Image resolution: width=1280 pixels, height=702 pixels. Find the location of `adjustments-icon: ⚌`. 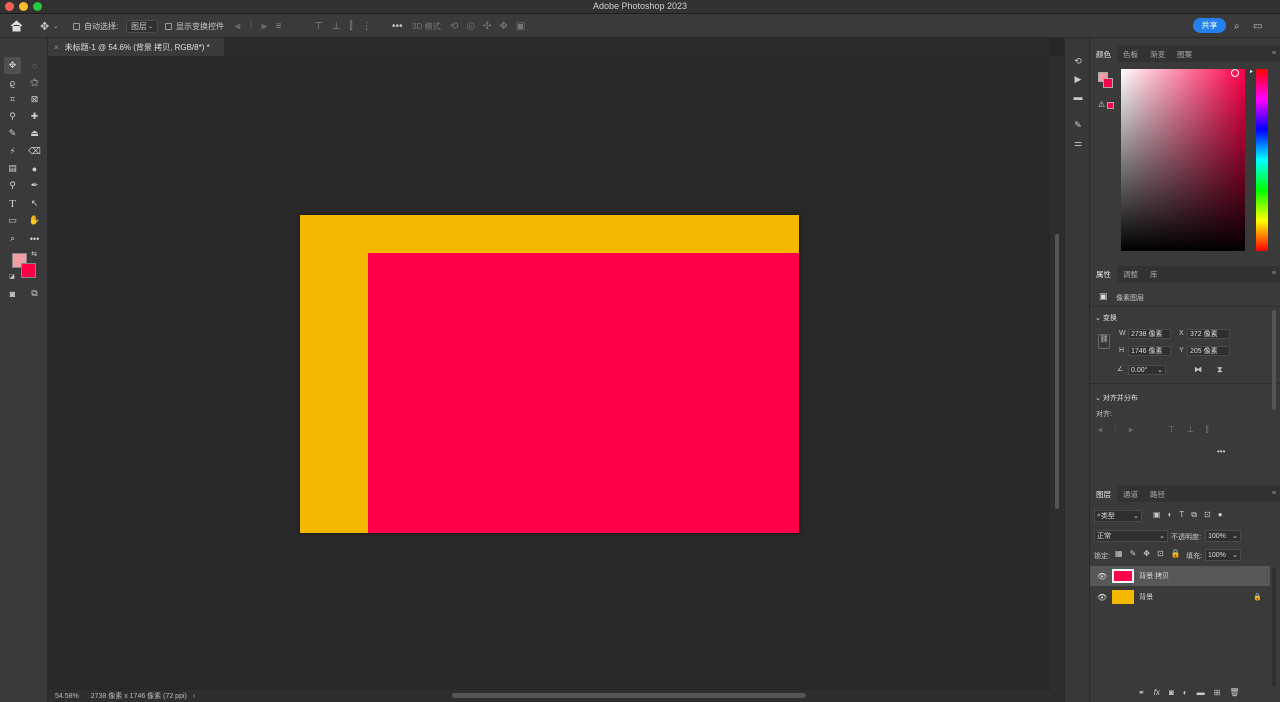

adjustments-icon: ⚌ is located at coordinates (1078, 144).